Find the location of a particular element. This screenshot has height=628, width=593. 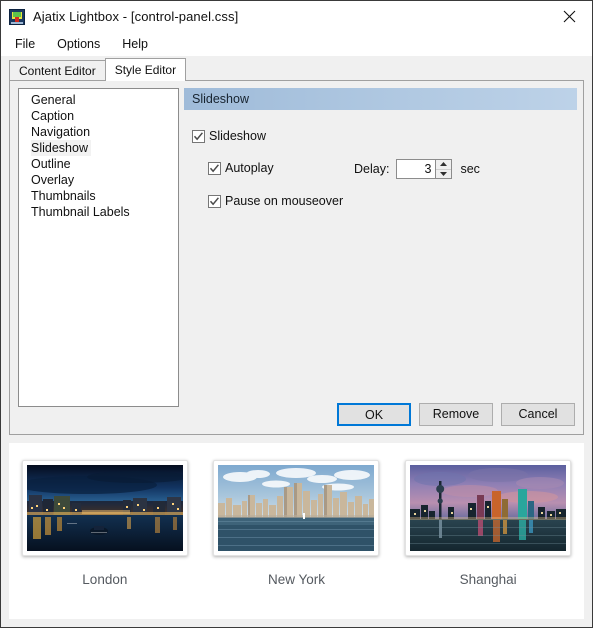

autoplay-checkbox-label: Autoplay is located at coordinates (249, 168).